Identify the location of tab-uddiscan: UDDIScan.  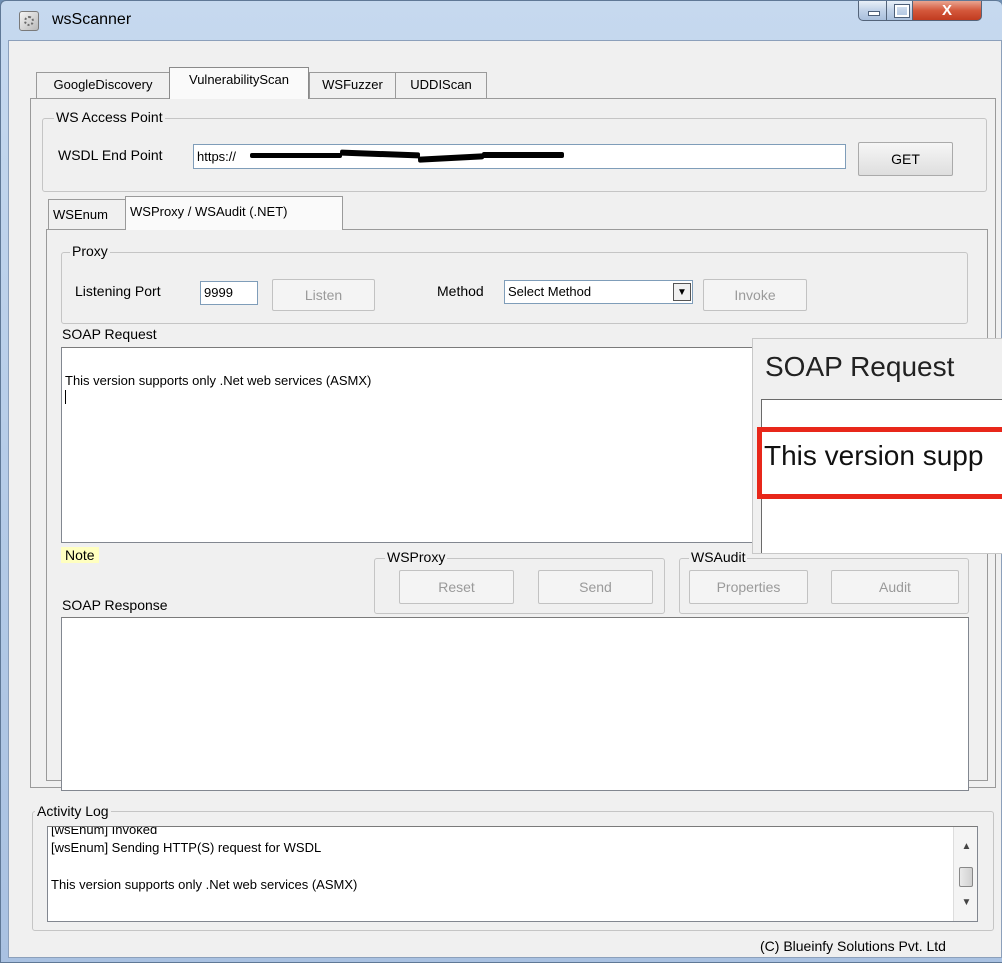
(441, 85).